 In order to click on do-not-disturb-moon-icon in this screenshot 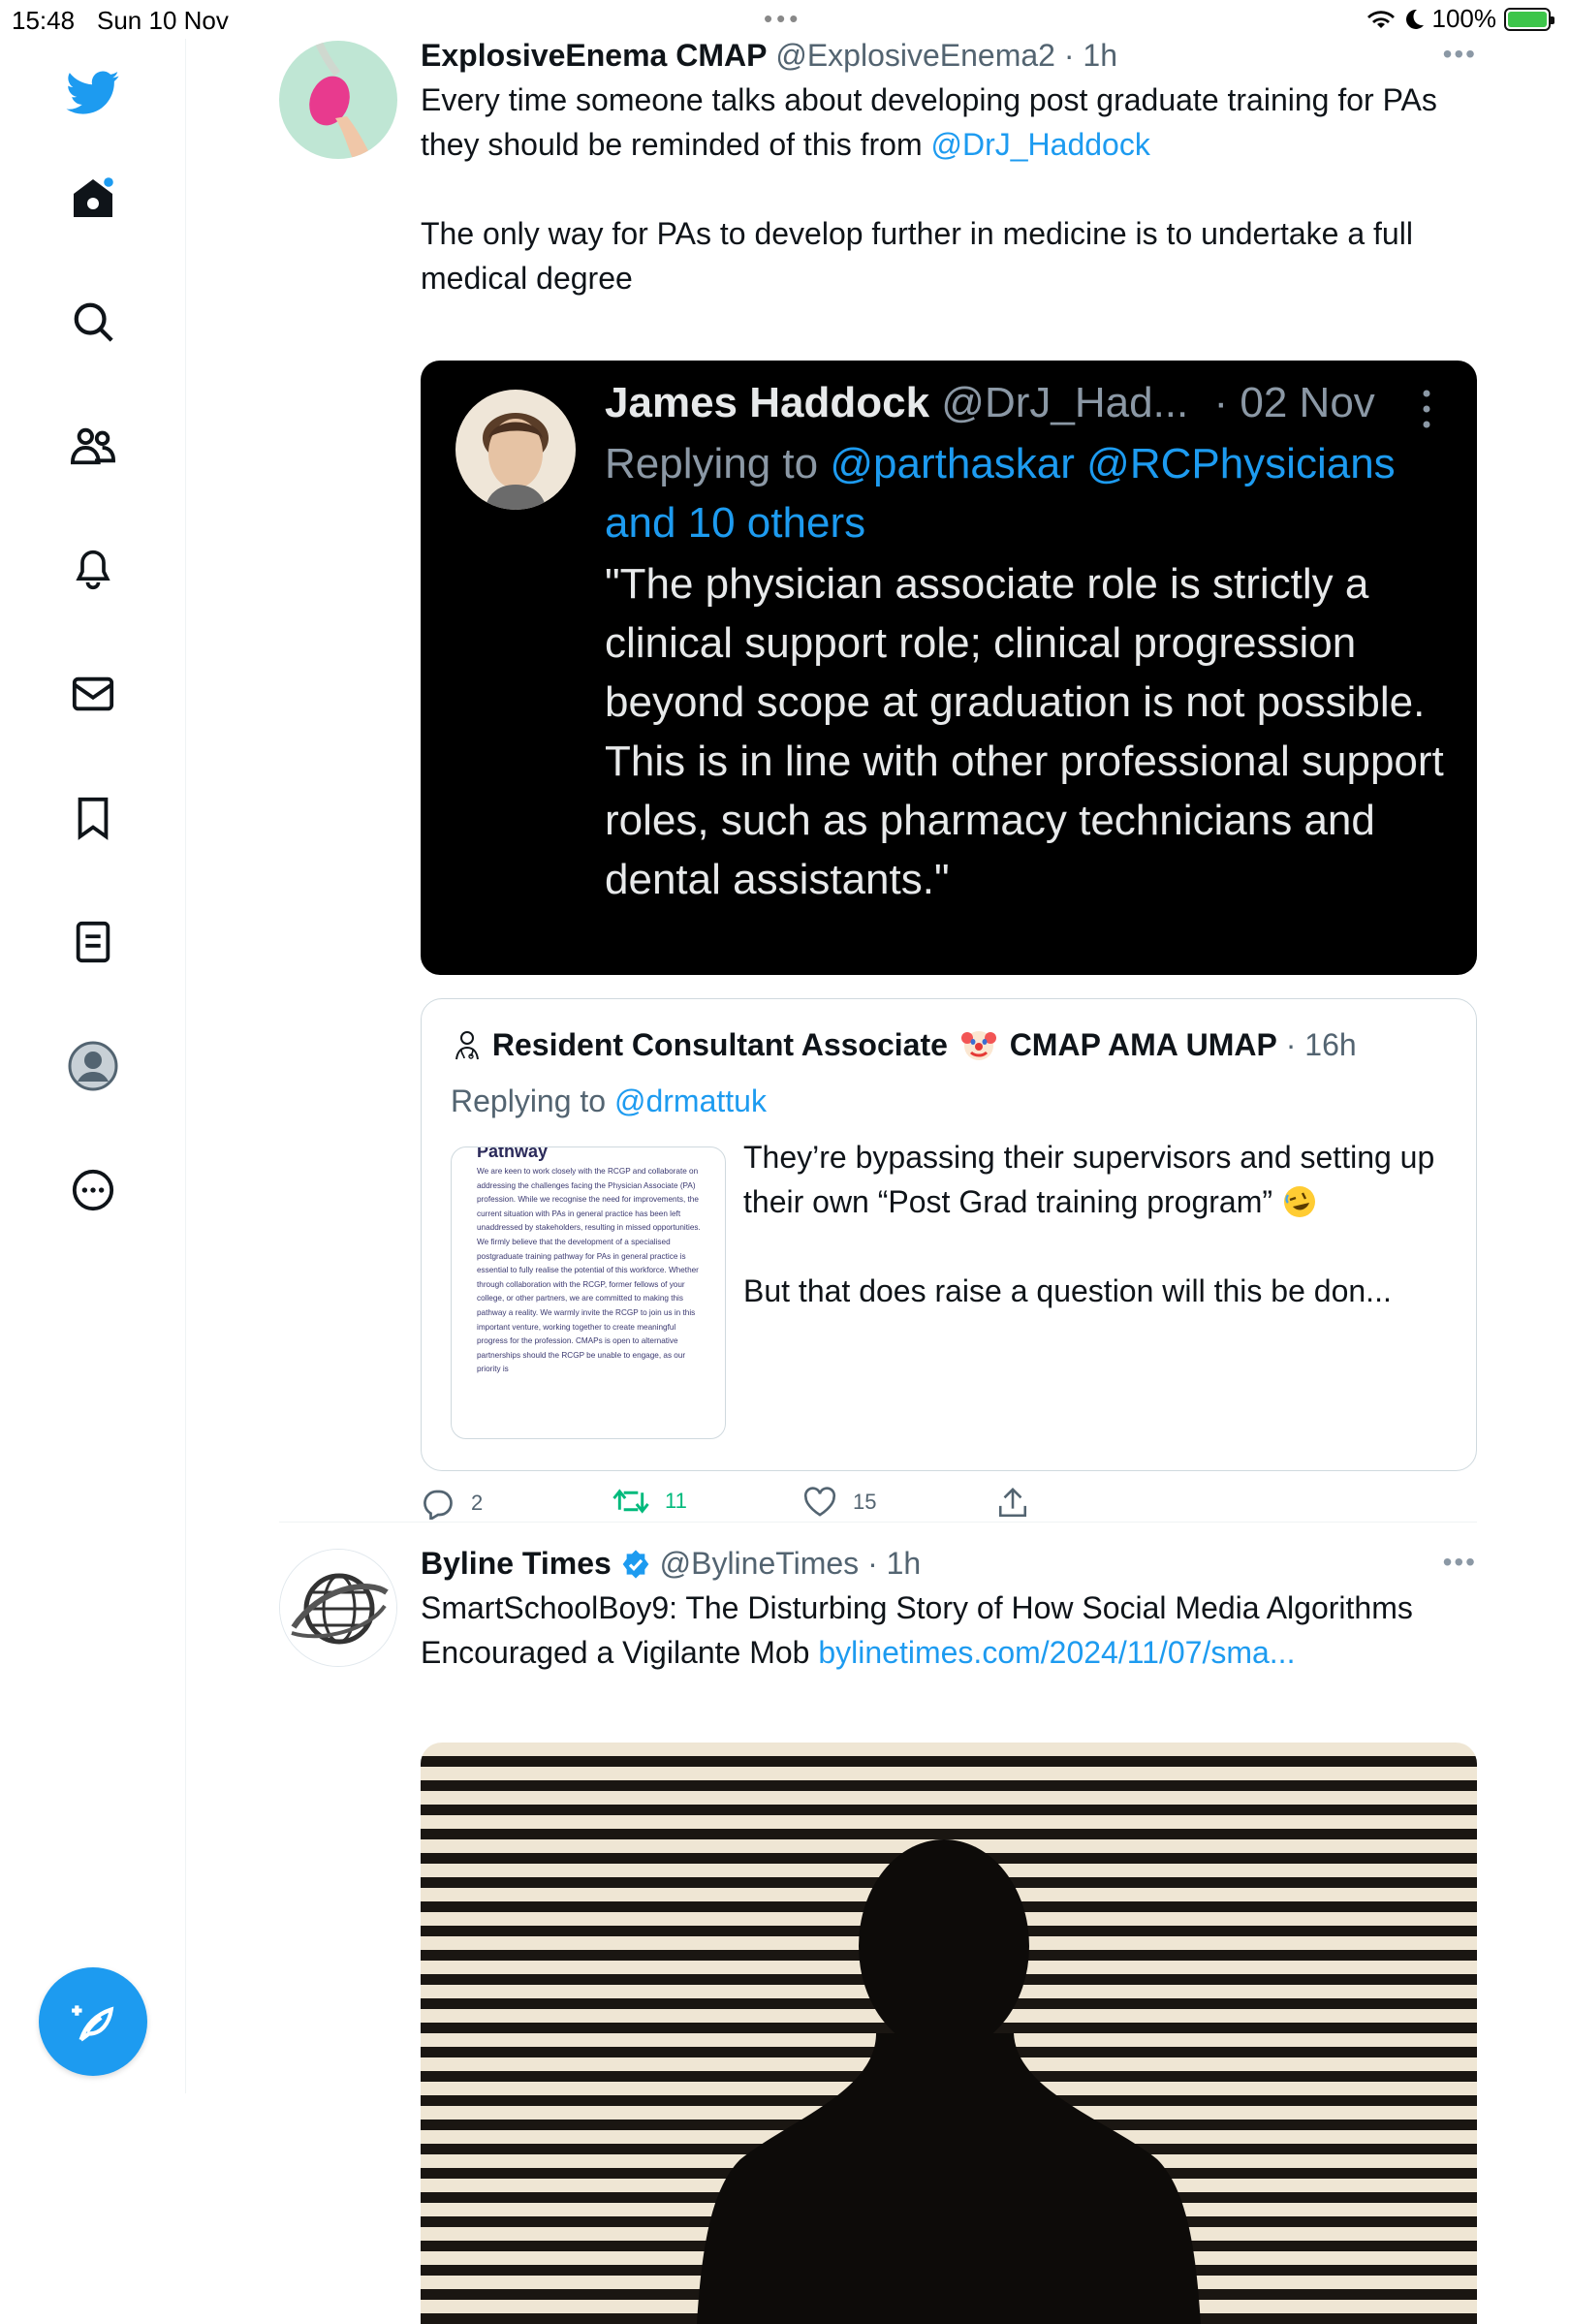, I will do `click(1414, 19)`.